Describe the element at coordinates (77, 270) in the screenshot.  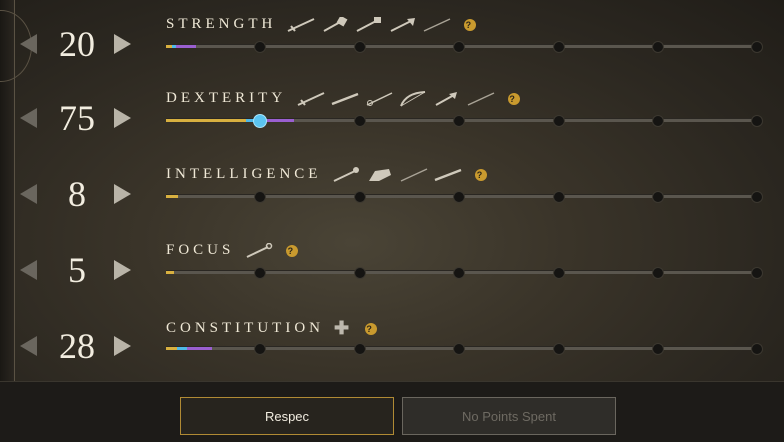
I see `attribute-value: 5` at that location.